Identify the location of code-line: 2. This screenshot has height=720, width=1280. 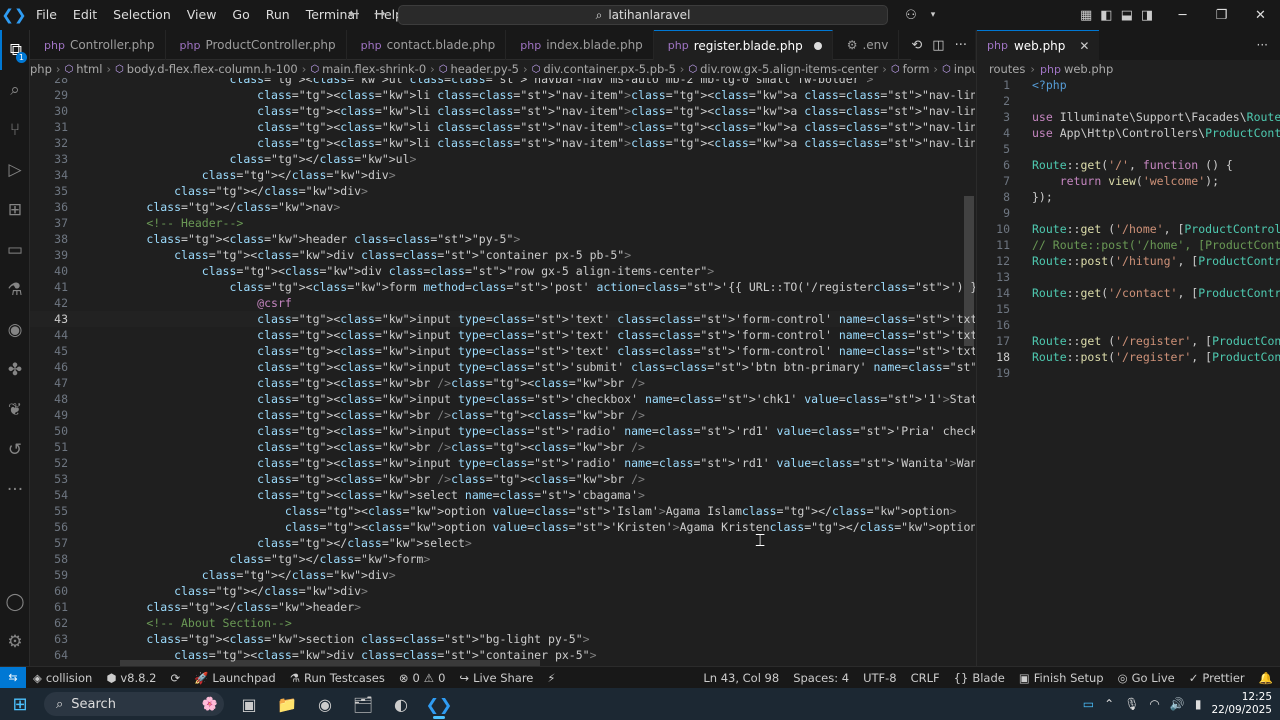
(1128, 101).